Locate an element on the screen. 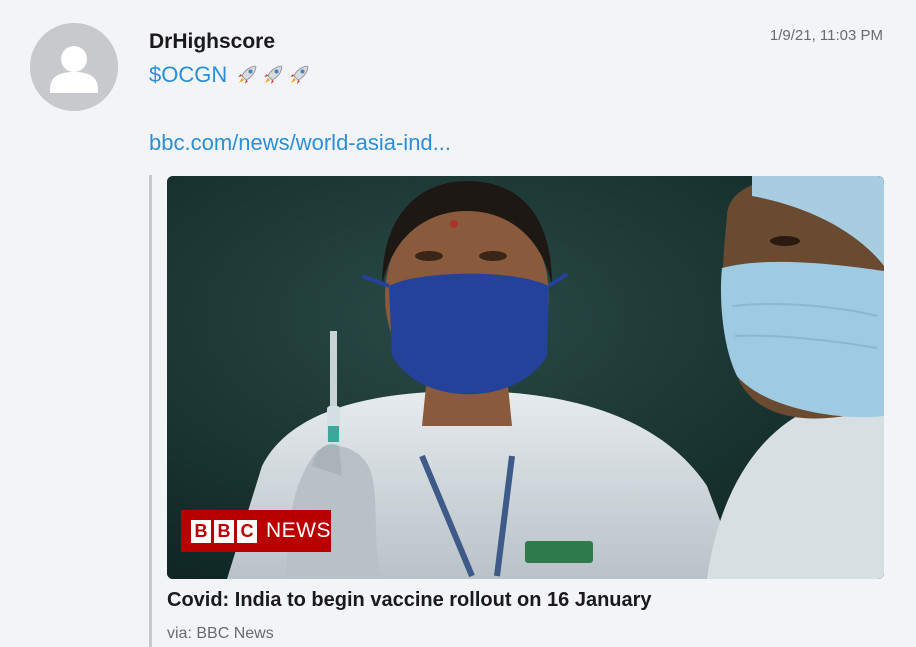  user-avatar-icon is located at coordinates (74, 67).